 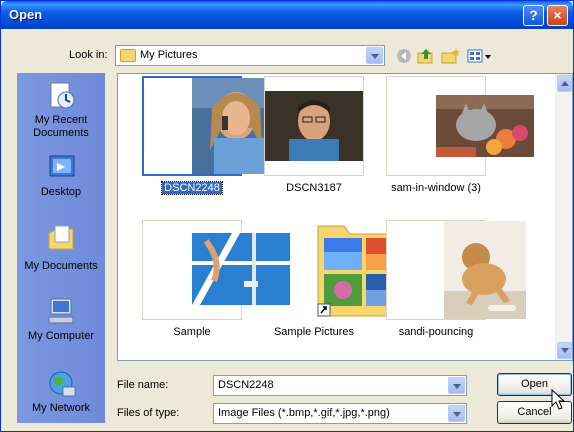 I want to click on help-button: ?, so click(x=533, y=15).